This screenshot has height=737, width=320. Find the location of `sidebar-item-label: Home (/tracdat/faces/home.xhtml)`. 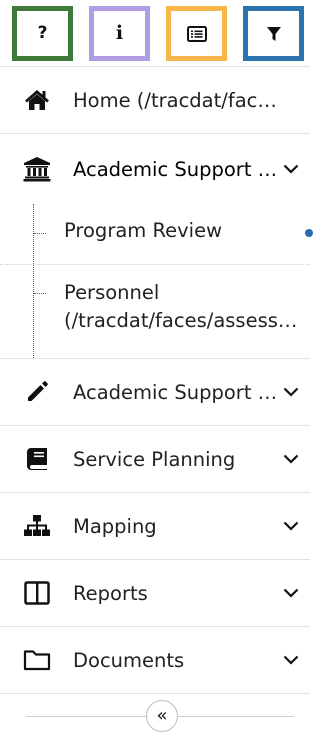

sidebar-item-label: Home (/tracdat/faces/home.xhtml) is located at coordinates (179, 100).